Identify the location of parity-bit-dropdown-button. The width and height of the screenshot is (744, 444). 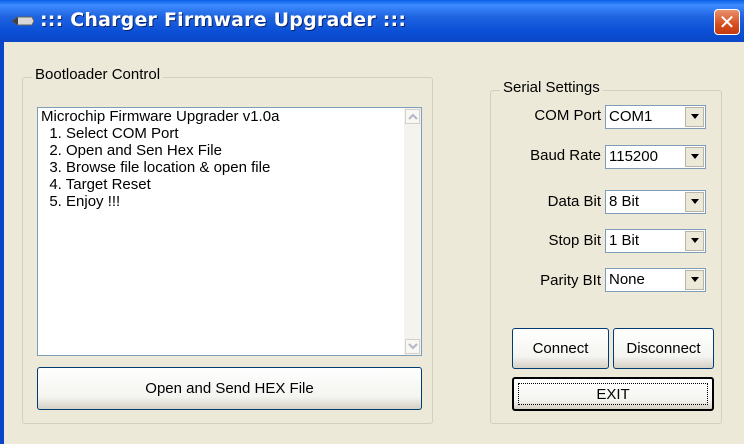
(694, 280).